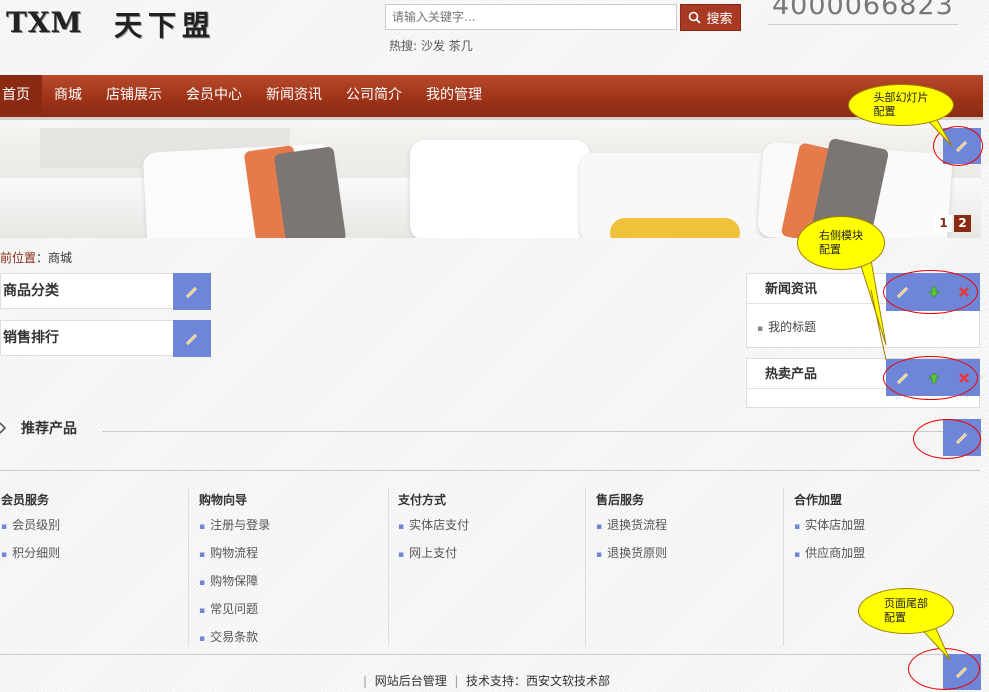 The height and width of the screenshot is (692, 989). I want to click on callout-line: 页面尾部, so click(906, 603).